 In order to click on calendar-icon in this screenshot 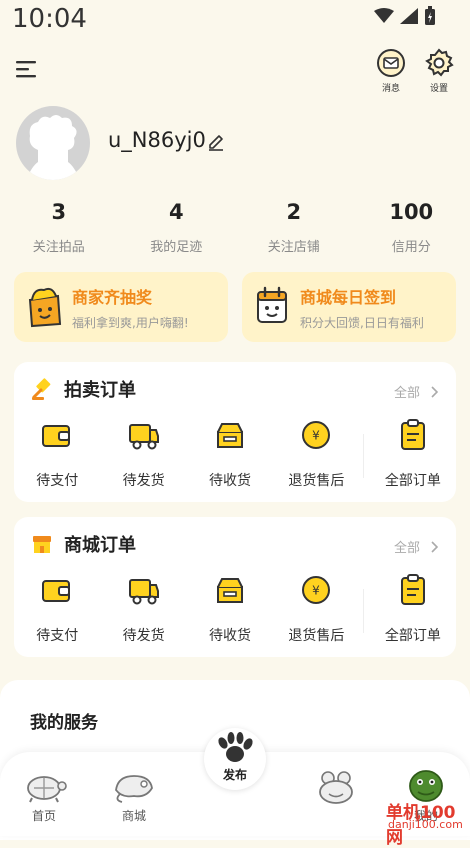, I will do `click(272, 306)`.